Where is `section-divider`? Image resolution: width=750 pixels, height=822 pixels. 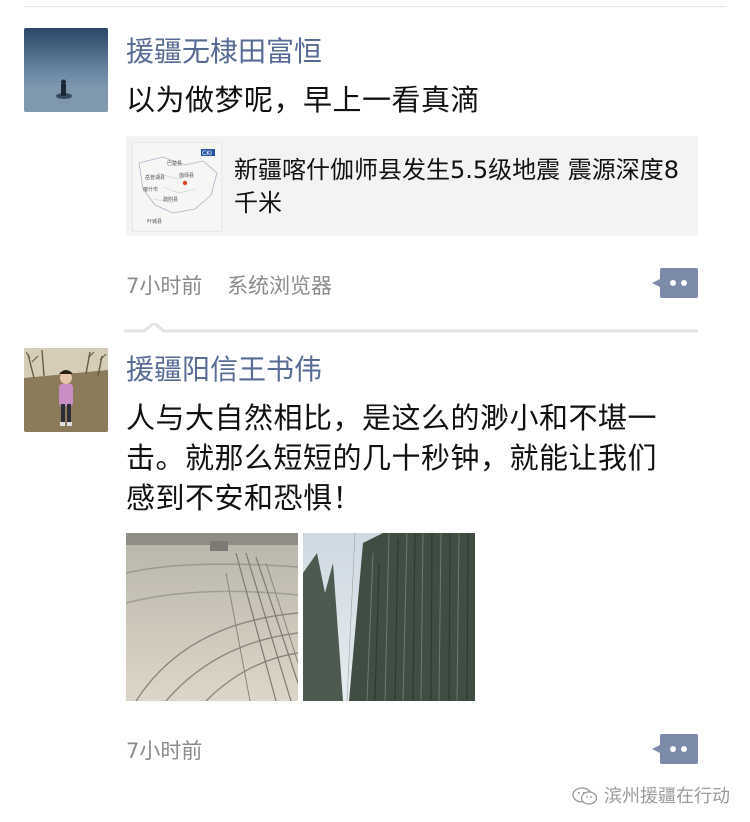 section-divider is located at coordinates (411, 326).